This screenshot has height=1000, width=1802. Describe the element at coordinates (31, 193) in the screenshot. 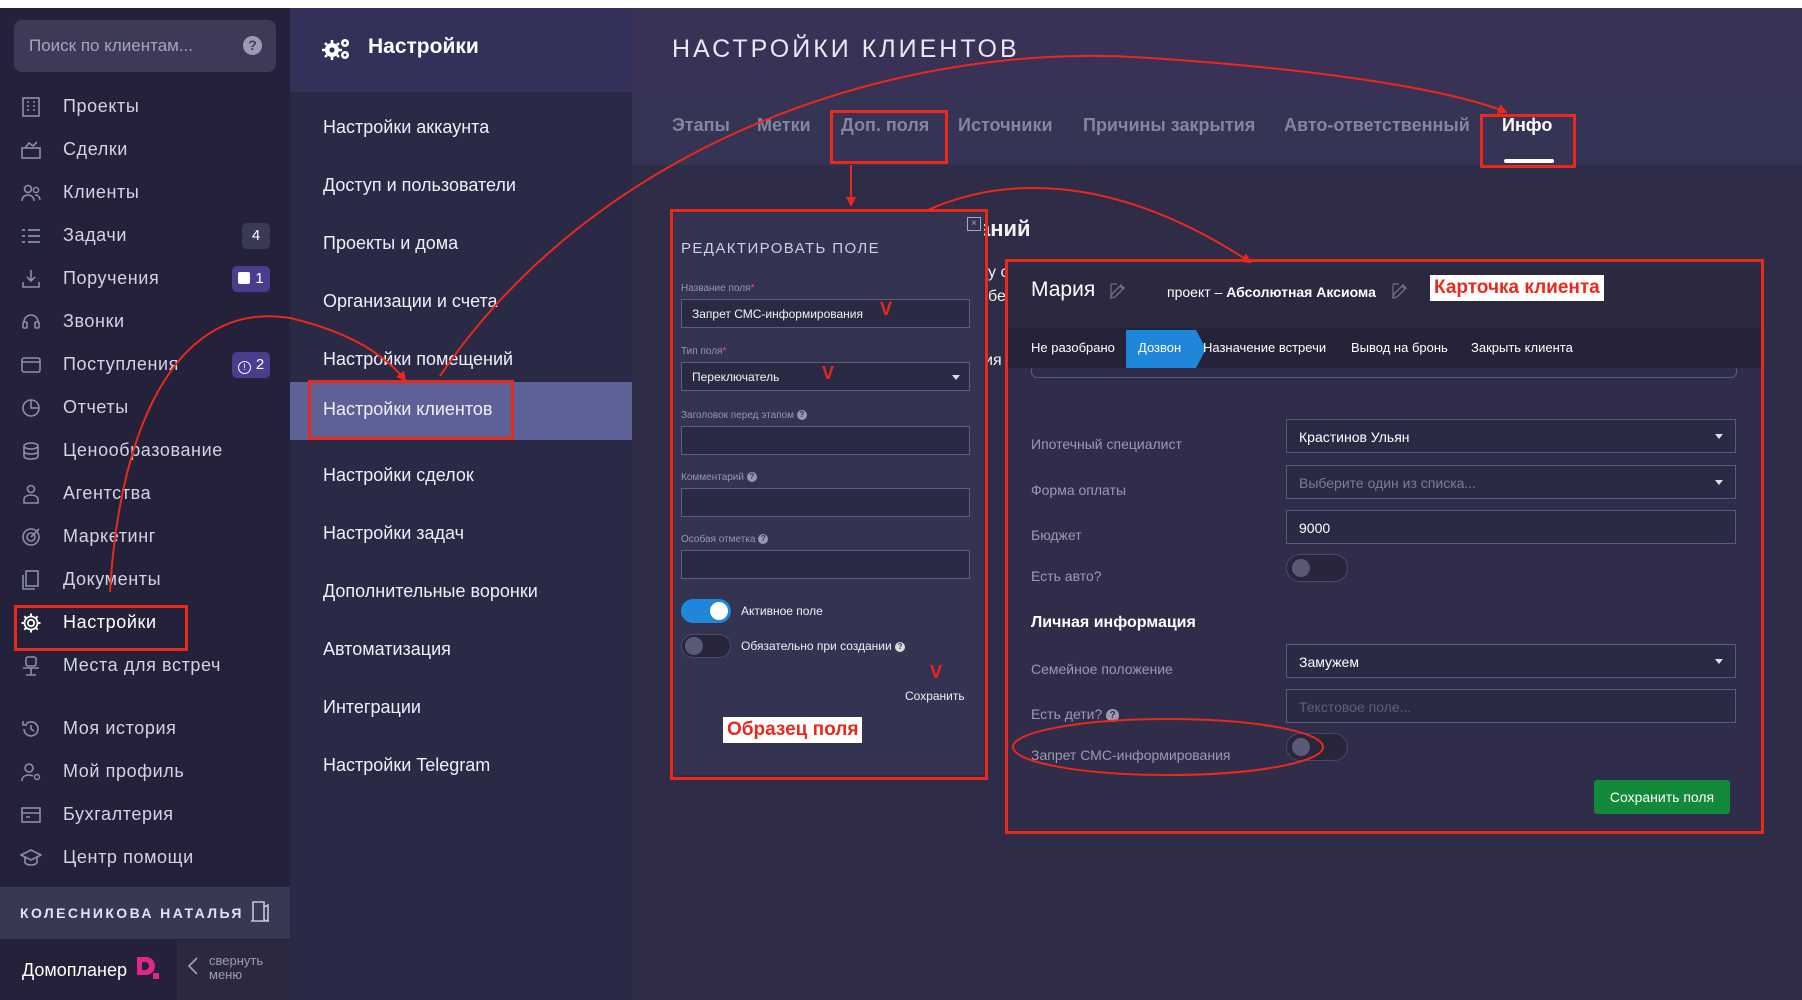

I see `users-icon` at that location.